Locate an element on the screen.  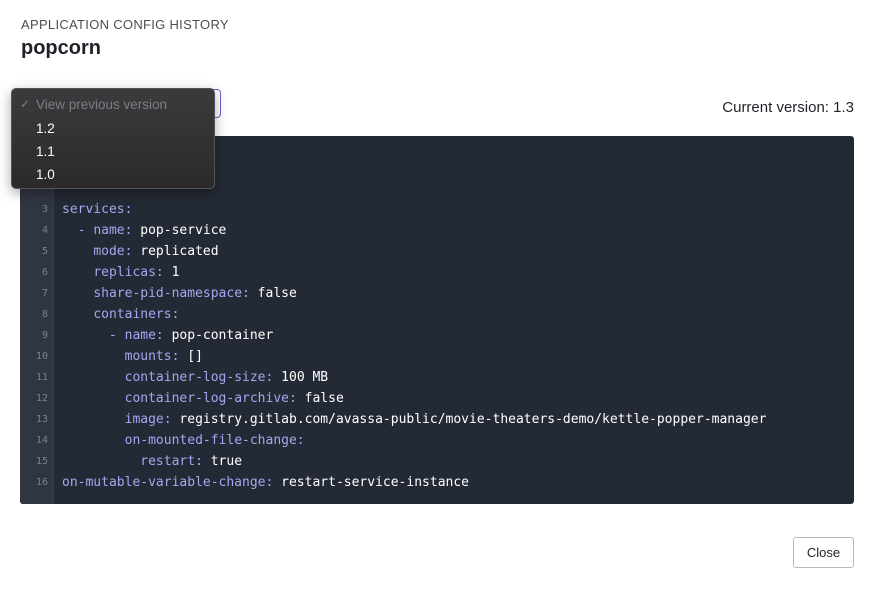
code-text: mounts: [] is located at coordinates (132, 356).